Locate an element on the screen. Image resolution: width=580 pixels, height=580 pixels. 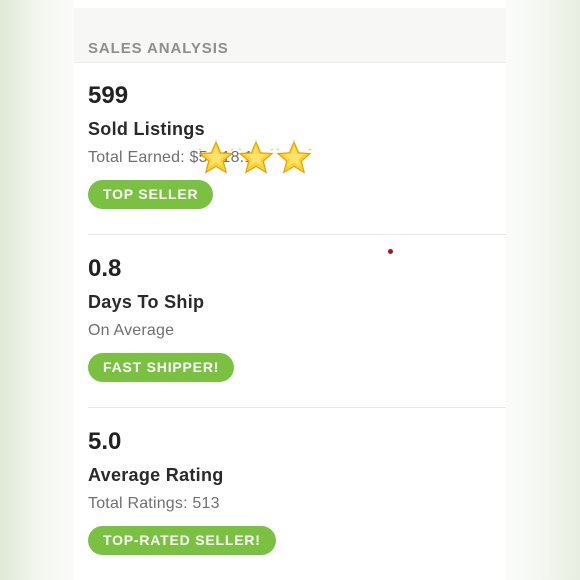
stat-subtext: Total Ratings: 513 is located at coordinates (154, 503).